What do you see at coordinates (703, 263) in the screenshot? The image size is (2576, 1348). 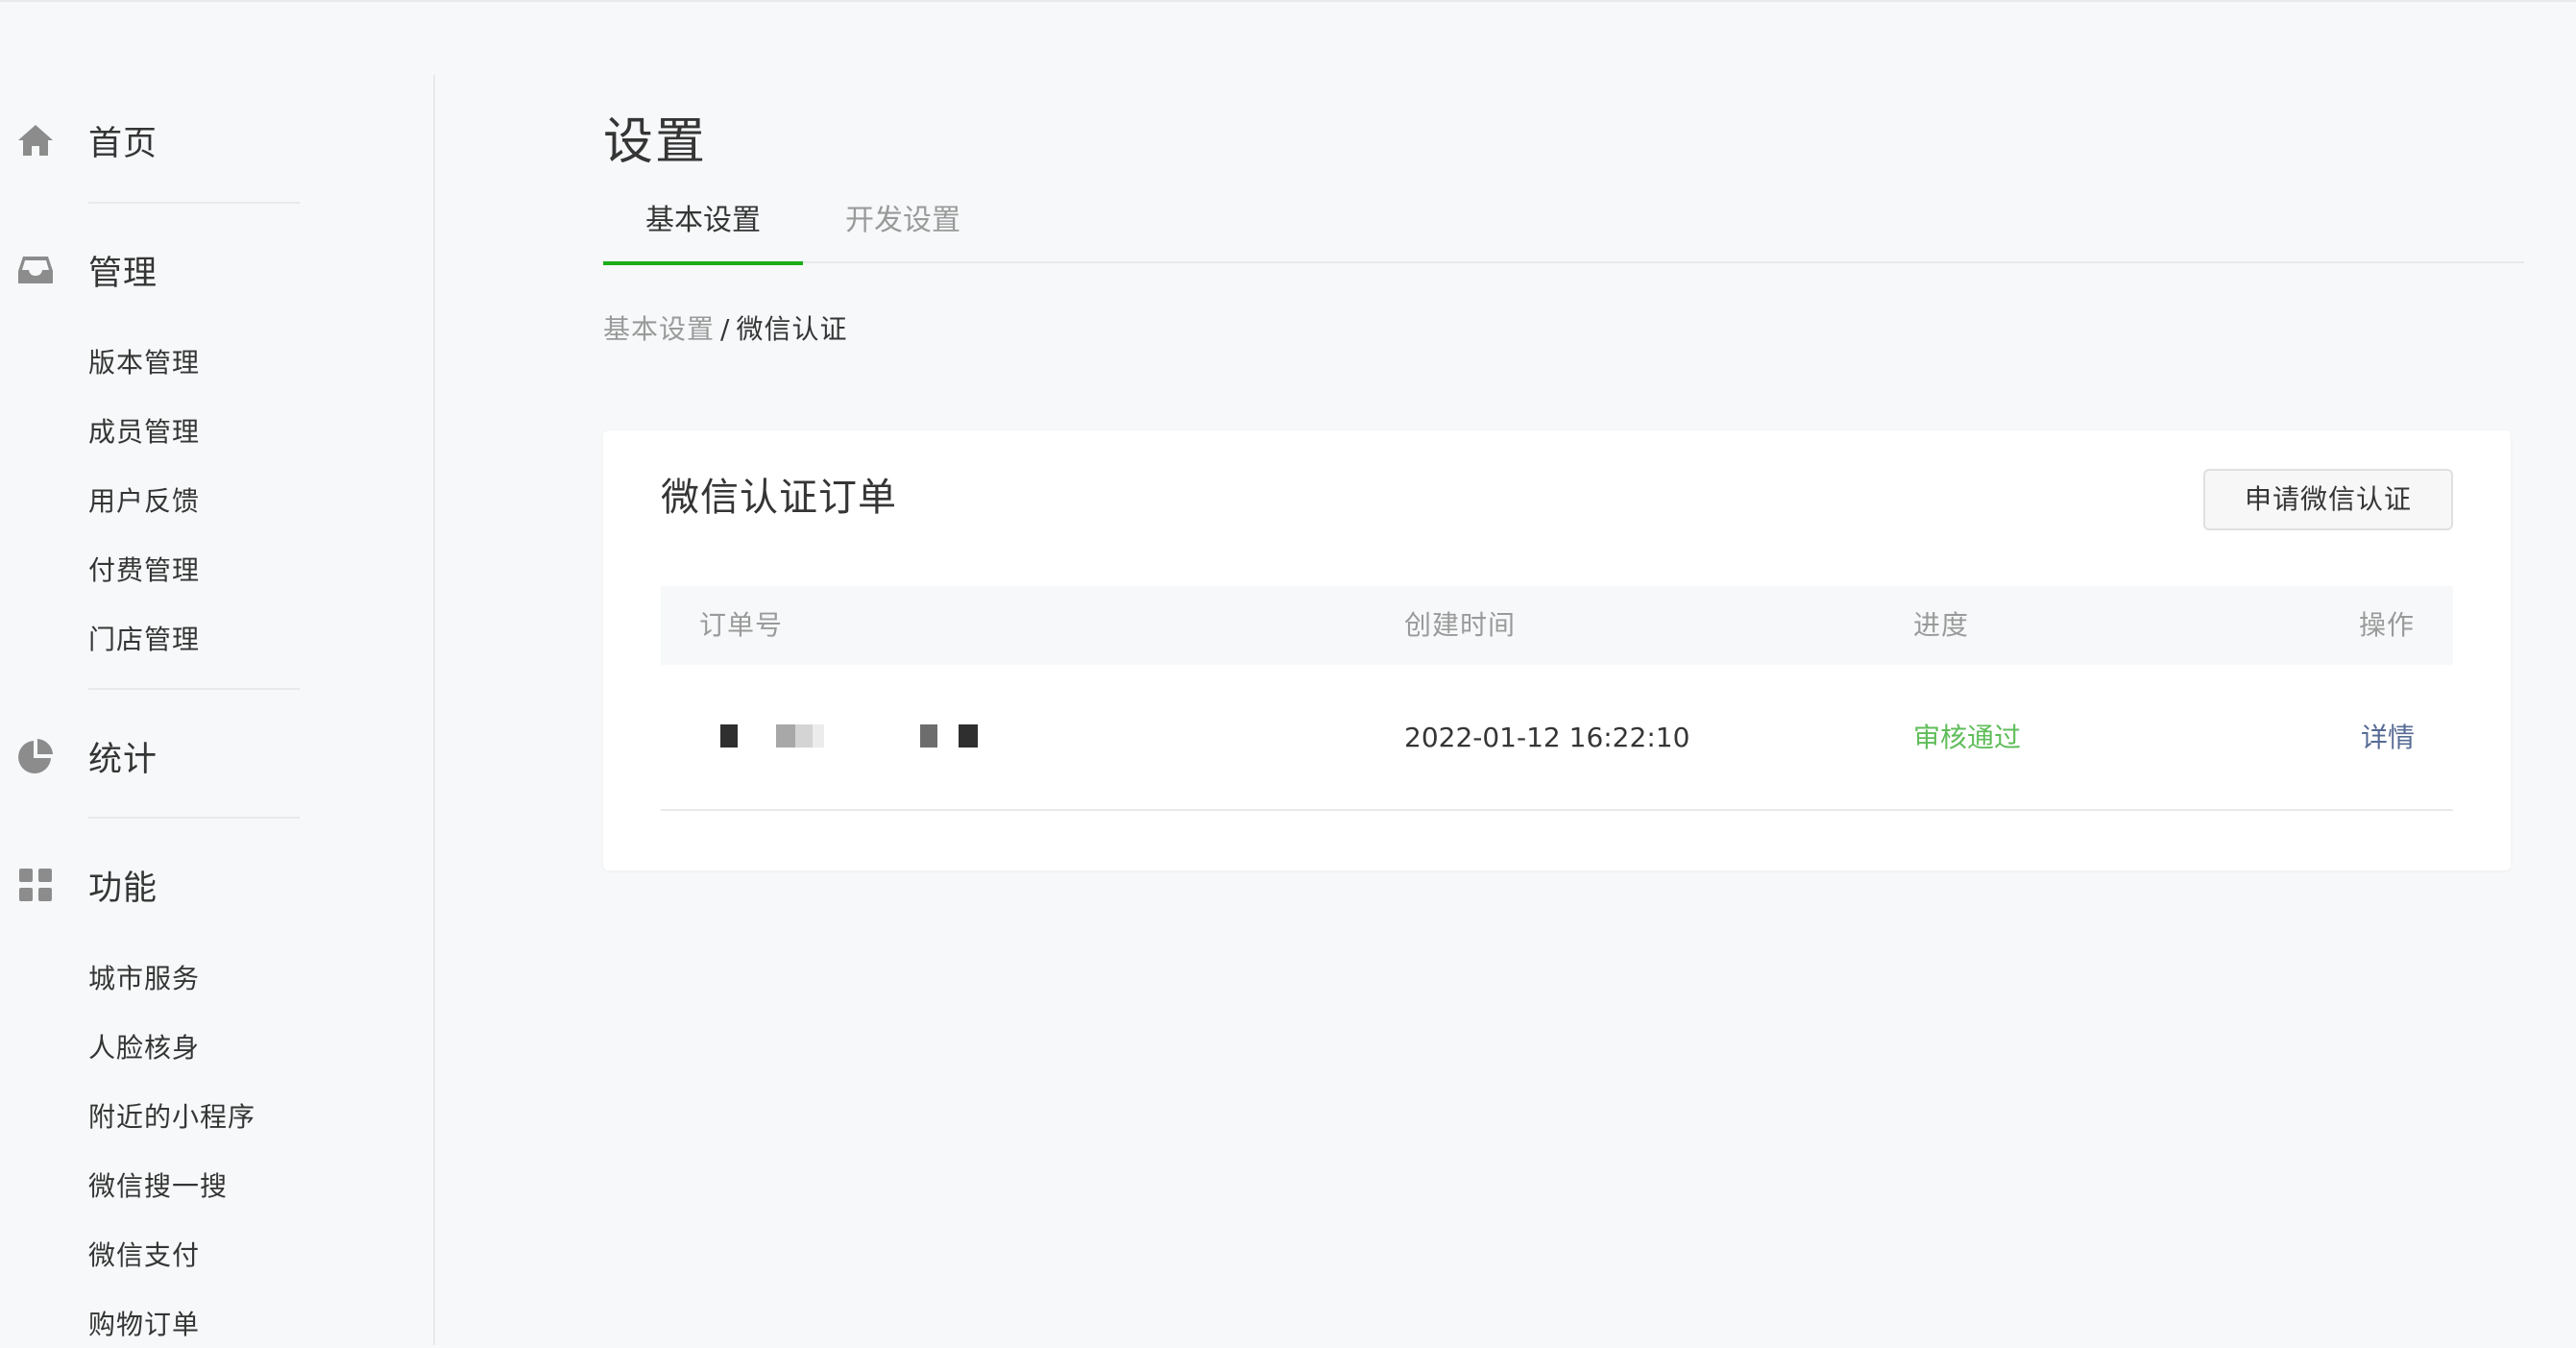 I see `active-tab-indicator` at bounding box center [703, 263].